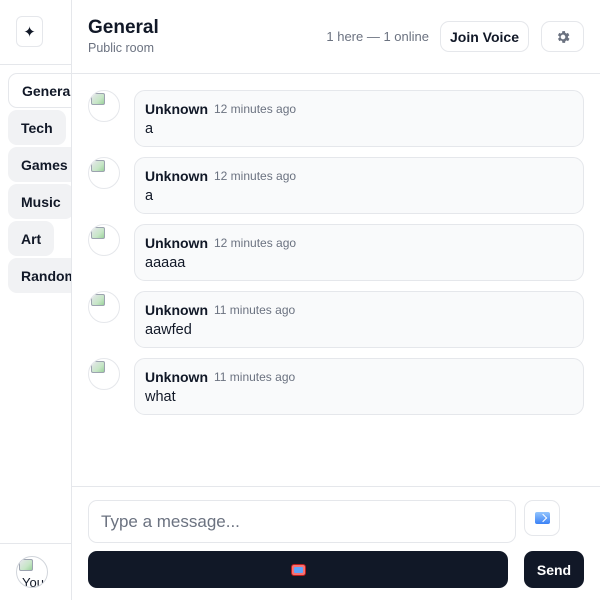 The width and height of the screenshot is (600, 600). I want to click on message-bubble: Unknown 11 minutes ago aawfed, so click(359, 319).